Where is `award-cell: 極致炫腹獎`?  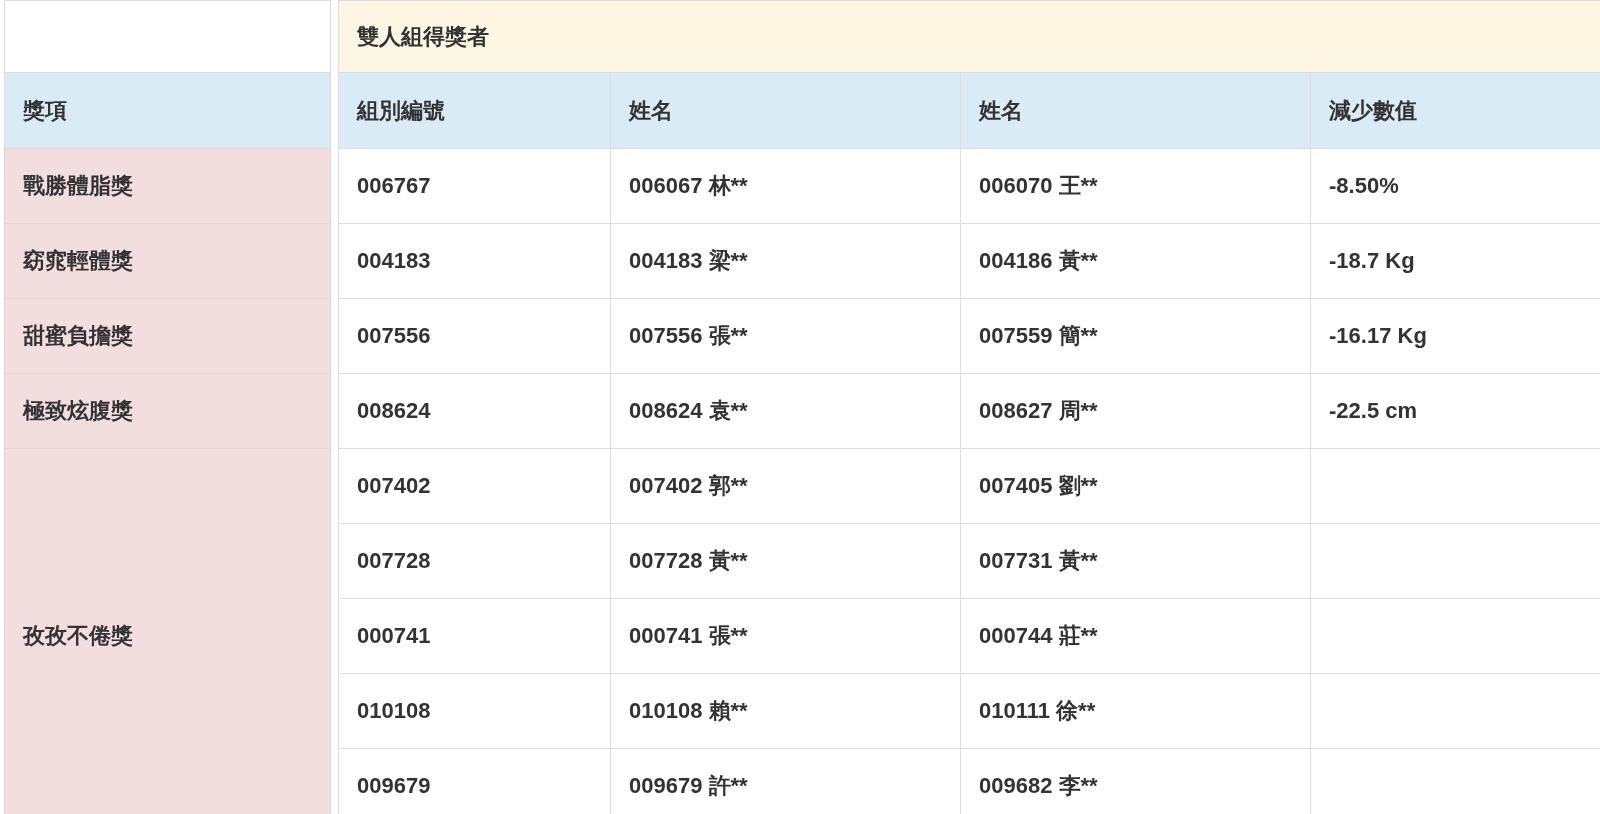
award-cell: 極致炫腹獎 is located at coordinates (167, 411).